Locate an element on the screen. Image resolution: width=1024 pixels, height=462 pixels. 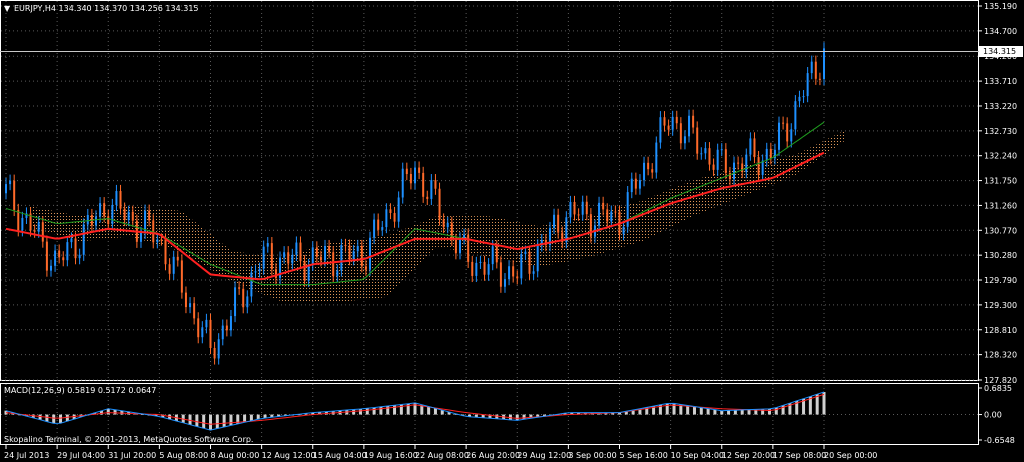
x-tick-label: 12 Sep 20:00 is located at coordinates (748, 455).